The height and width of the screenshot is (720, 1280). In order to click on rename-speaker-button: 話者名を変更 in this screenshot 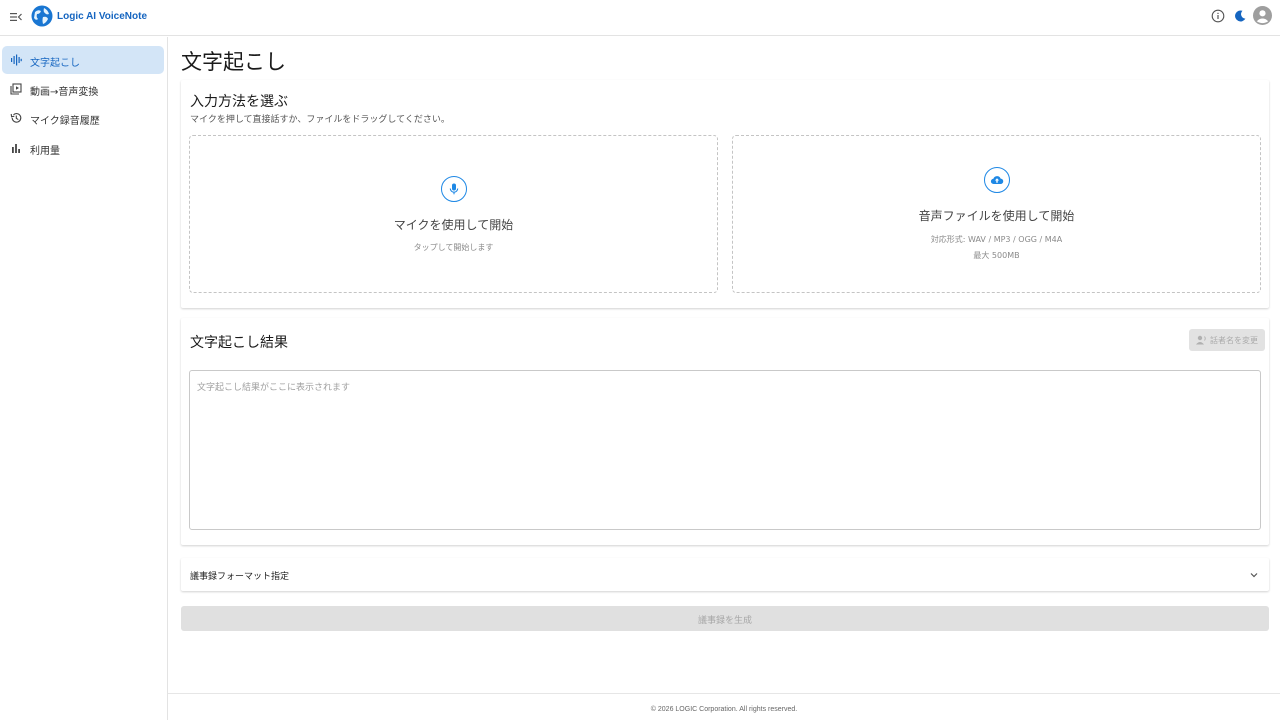, I will do `click(1227, 340)`.